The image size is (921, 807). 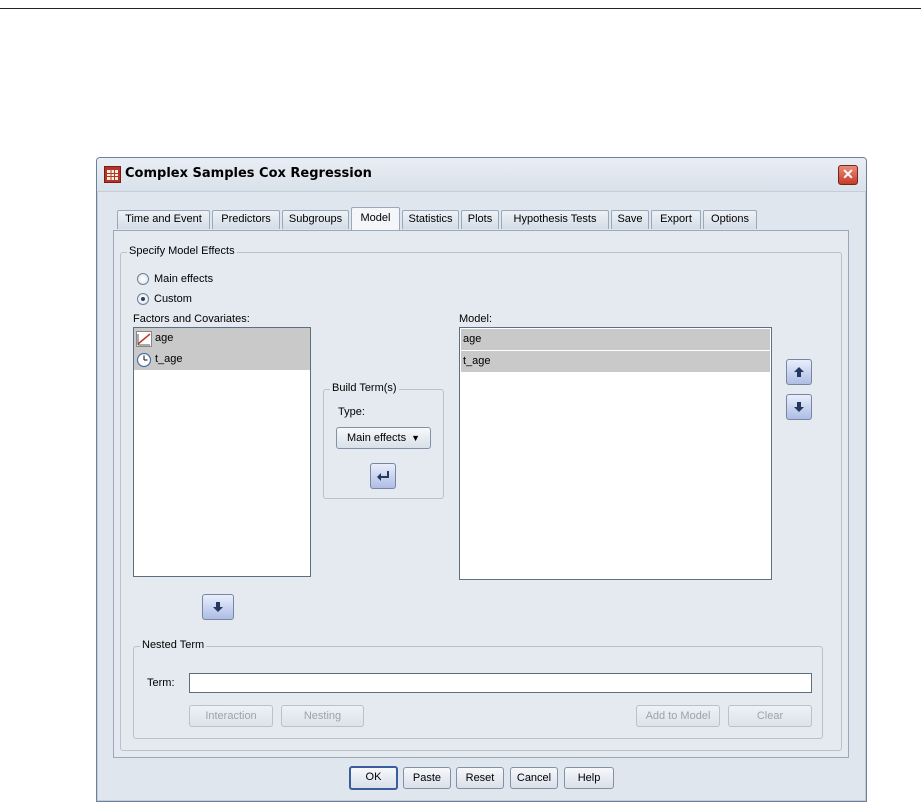 What do you see at coordinates (481, 175) in the screenshot?
I see `title-bar: Complex Samples Cox Regression ✕` at bounding box center [481, 175].